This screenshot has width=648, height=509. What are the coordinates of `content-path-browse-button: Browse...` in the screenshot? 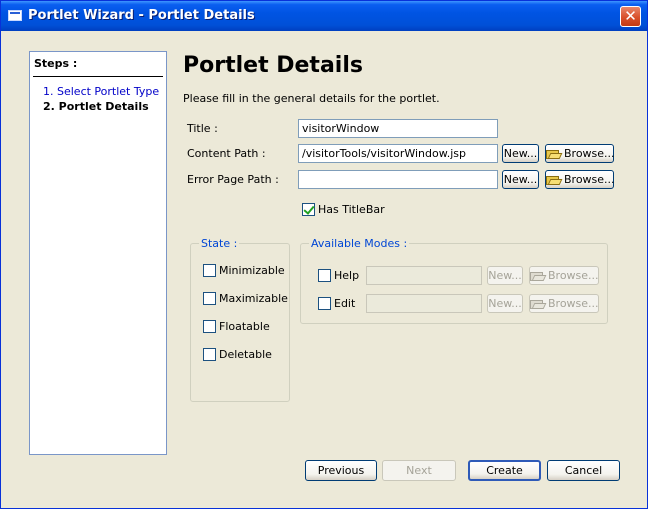 It's located at (580, 153).